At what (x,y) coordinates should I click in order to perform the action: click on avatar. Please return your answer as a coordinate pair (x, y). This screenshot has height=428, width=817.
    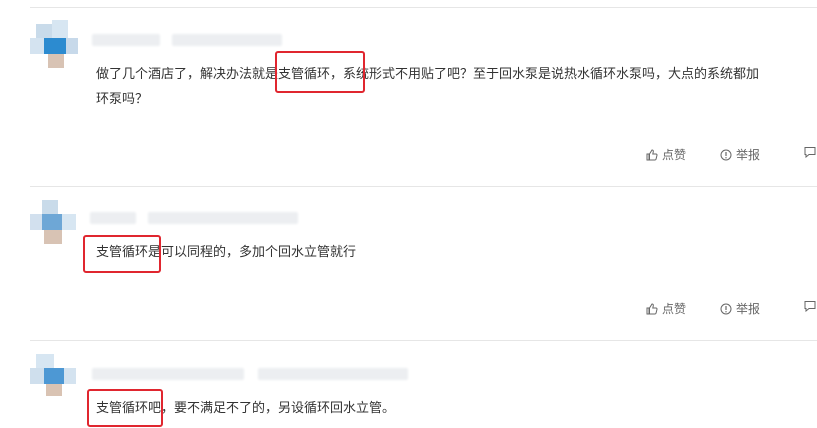
    Looking at the image, I should click on (54, 378).